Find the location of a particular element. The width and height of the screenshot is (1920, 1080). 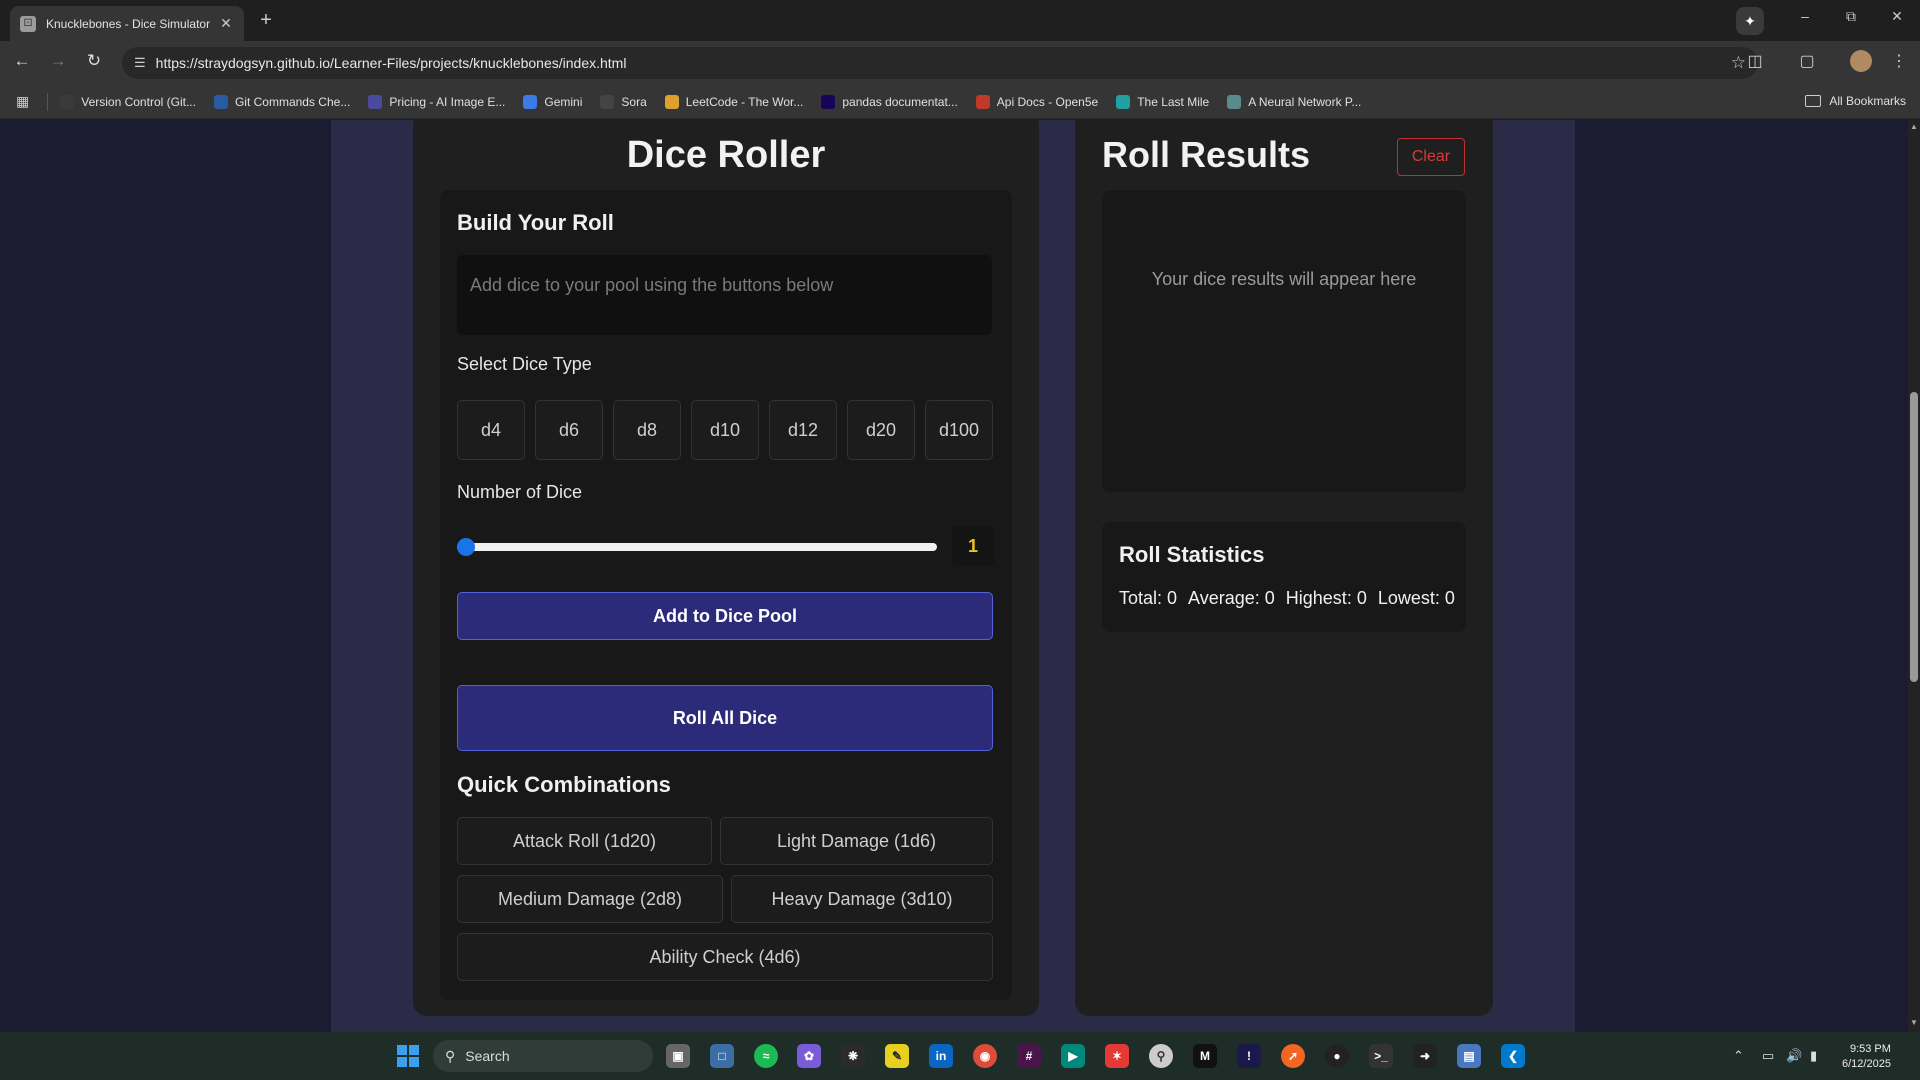

cursor-app-icon: ➜ is located at coordinates (1425, 1056).